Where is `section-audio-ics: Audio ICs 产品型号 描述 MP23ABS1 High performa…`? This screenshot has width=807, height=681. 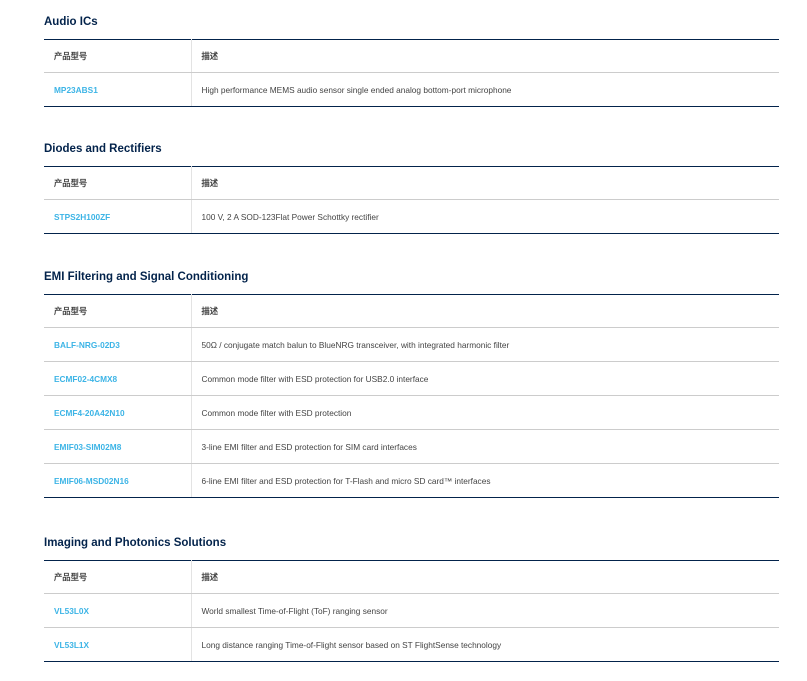
section-audio-ics: Audio ICs 产品型号 描述 MP23ABS1 High performa… is located at coordinates (411, 60).